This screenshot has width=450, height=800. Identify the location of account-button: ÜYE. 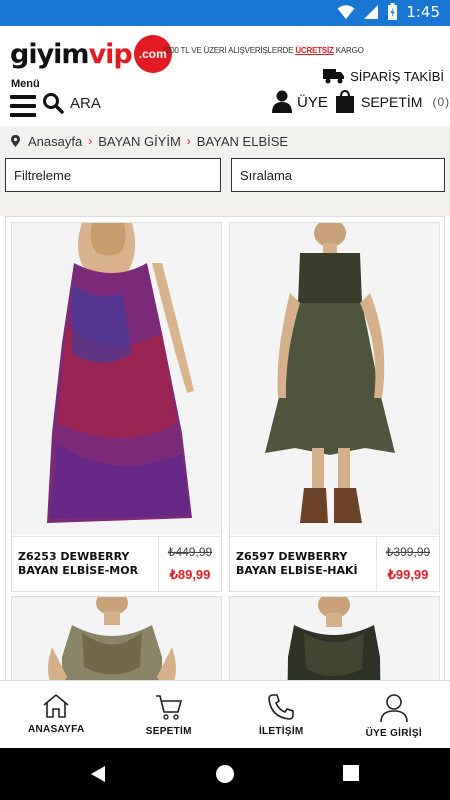
(299, 102).